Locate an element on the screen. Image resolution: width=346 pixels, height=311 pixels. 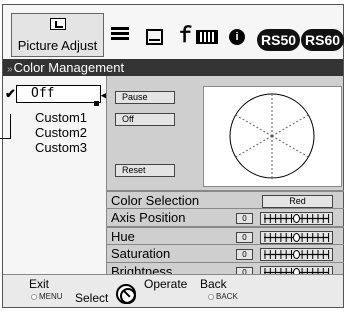
pause-button: Pause is located at coordinates (145, 97).